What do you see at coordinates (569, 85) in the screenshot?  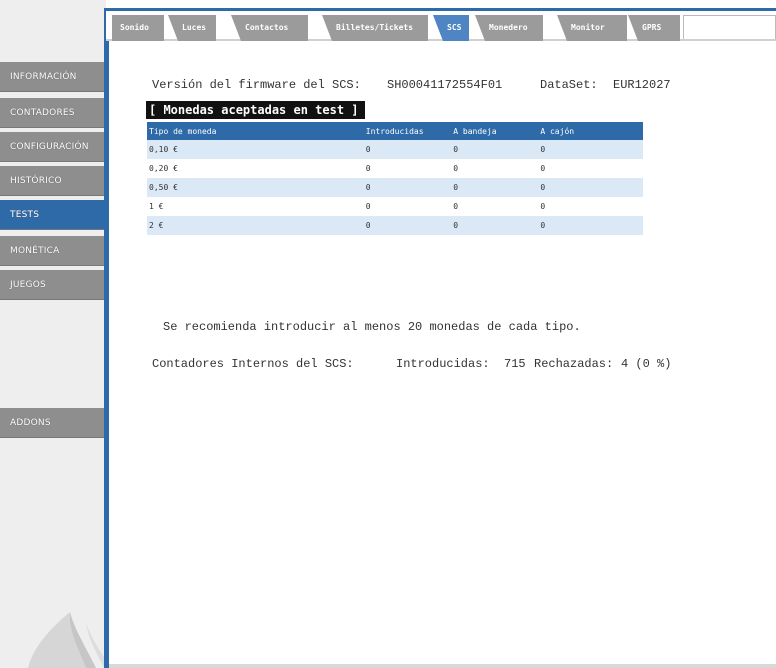 I see `dataset-label: DataSet:` at bounding box center [569, 85].